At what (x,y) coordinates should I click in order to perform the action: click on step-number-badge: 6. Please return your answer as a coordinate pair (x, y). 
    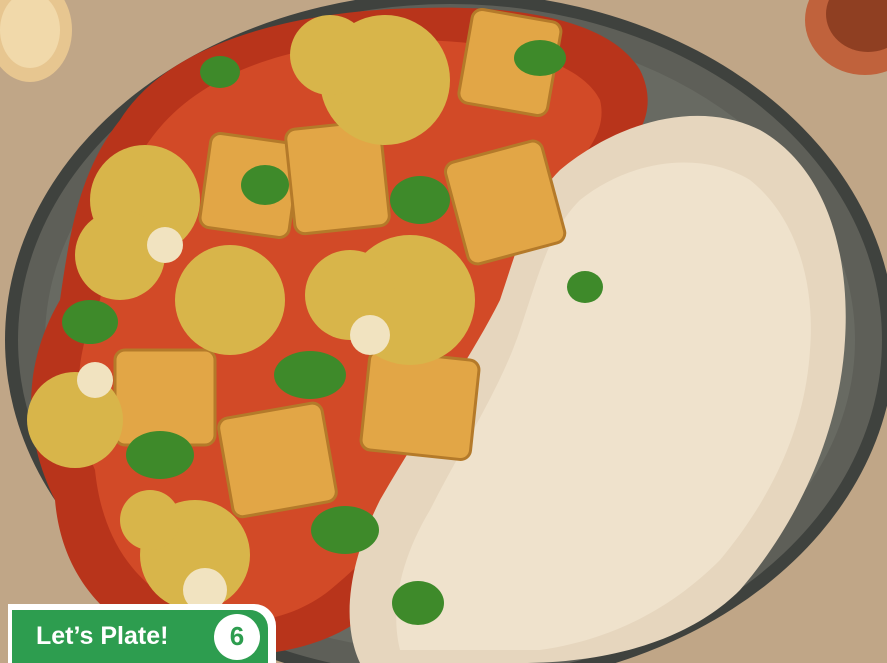
    Looking at the image, I should click on (237, 636).